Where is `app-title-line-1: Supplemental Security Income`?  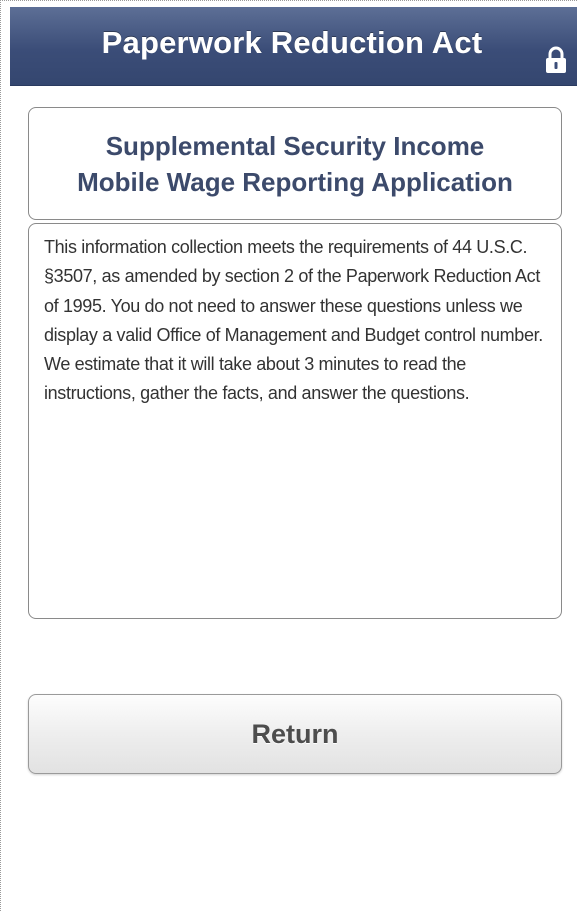 app-title-line-1: Supplemental Security Income is located at coordinates (295, 146).